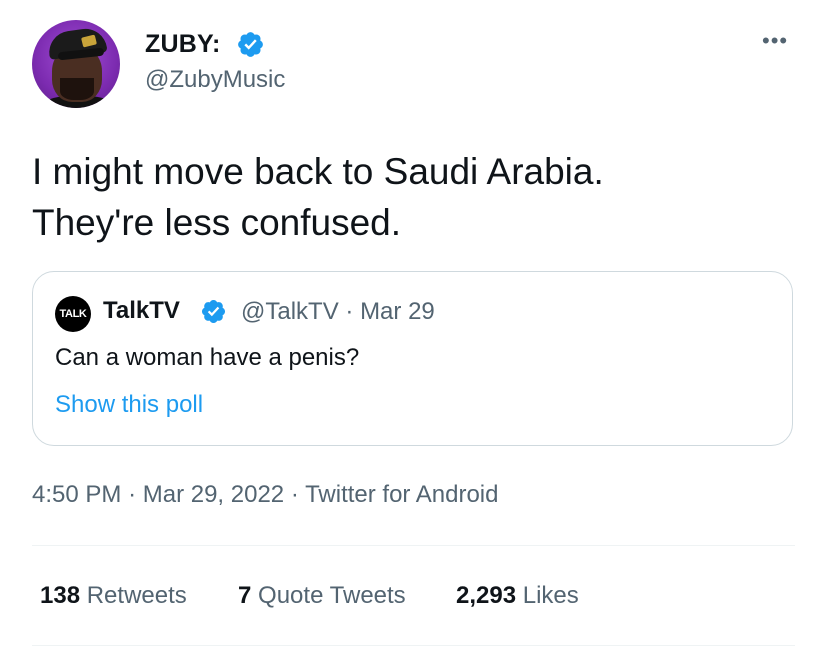 This screenshot has width=828, height=657. I want to click on quoted-meta: @TalkTV · Mar 29, so click(338, 312).